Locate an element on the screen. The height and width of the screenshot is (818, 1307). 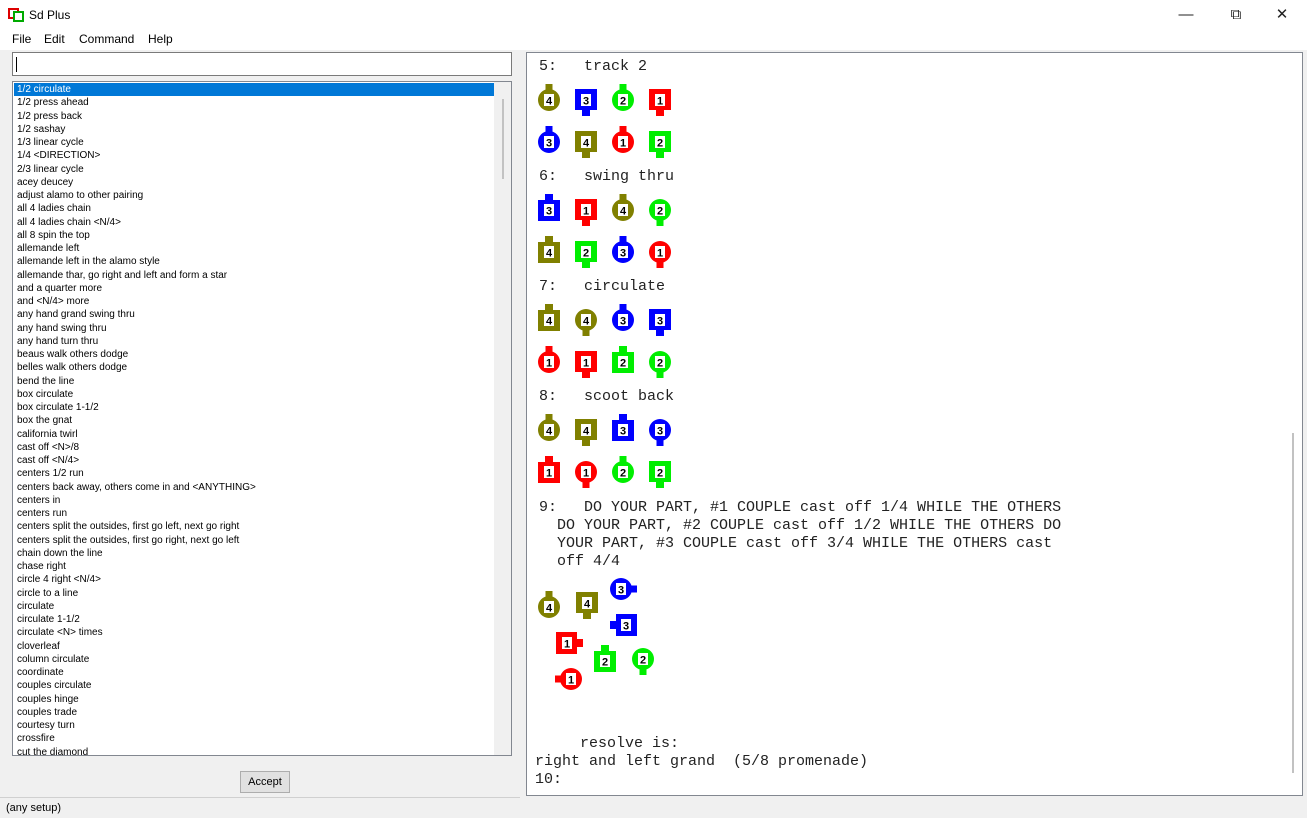
call-list-item: 1/2 press ahead is located at coordinates (254, 102).